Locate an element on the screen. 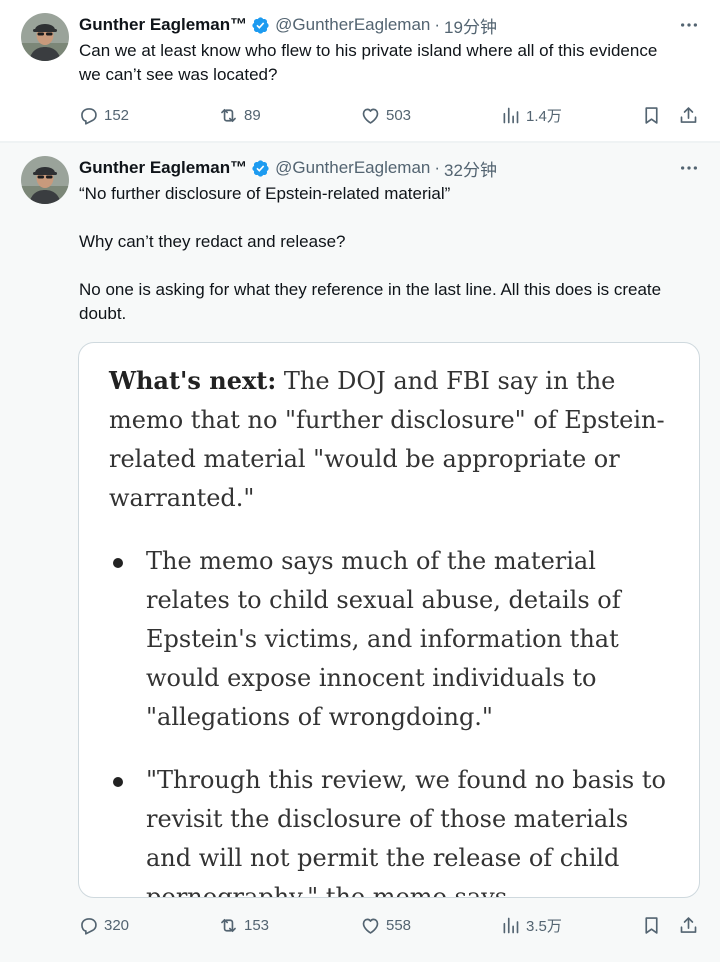 The width and height of the screenshot is (720, 962). like-button: 558 is located at coordinates (385, 925).